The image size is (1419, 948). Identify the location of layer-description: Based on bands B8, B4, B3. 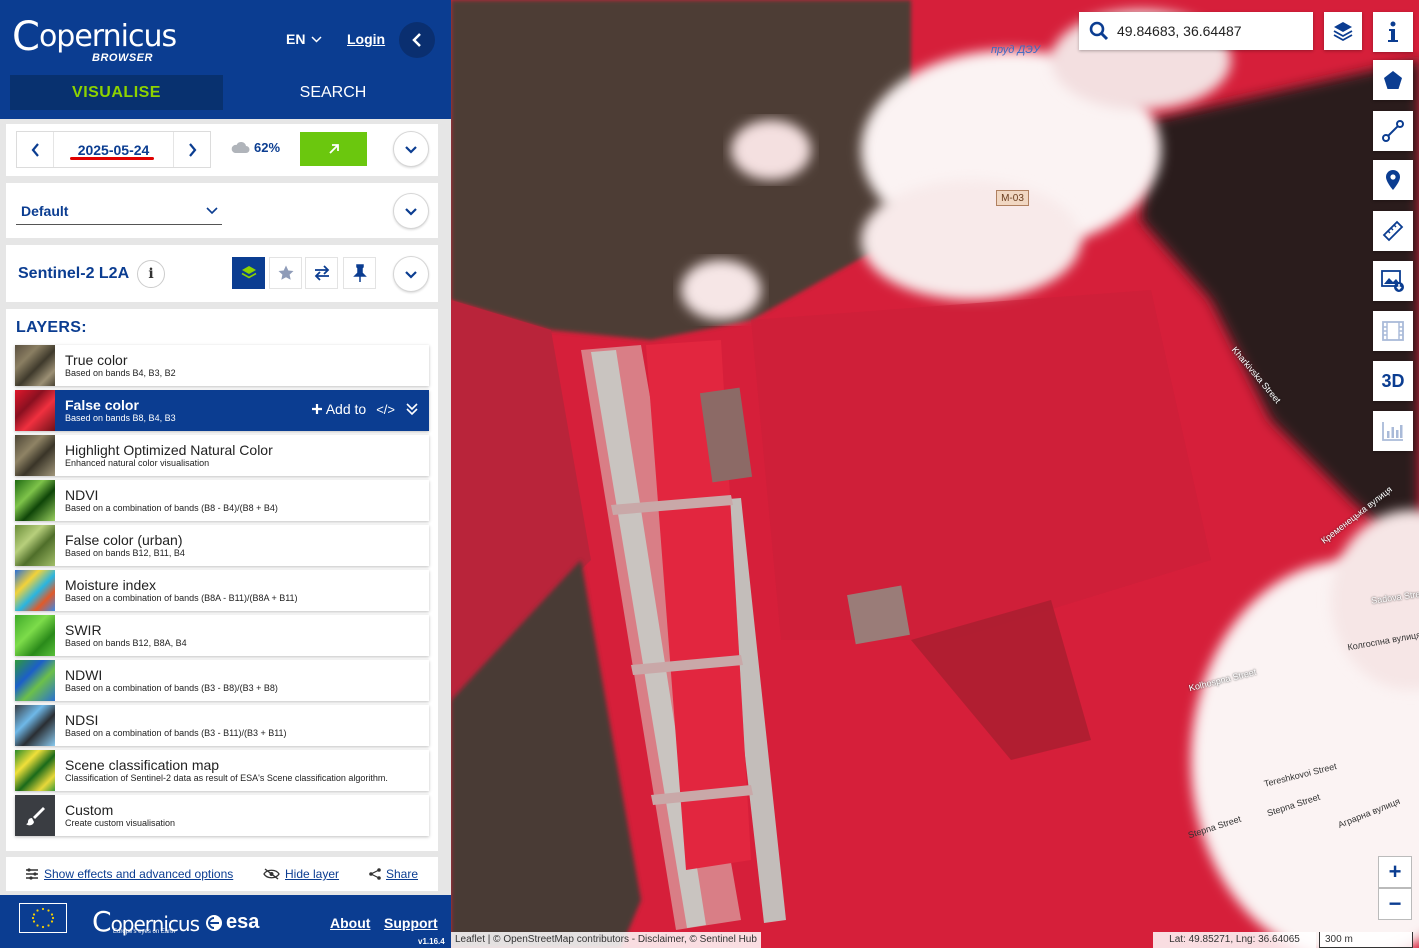
(120, 417).